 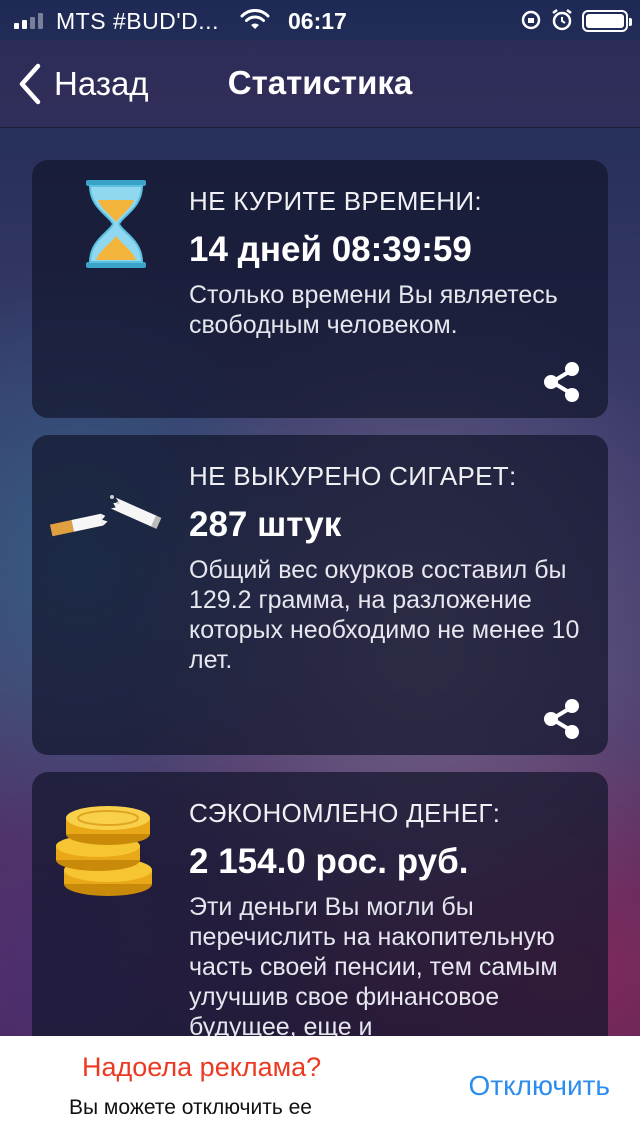 What do you see at coordinates (330, 249) in the screenshot?
I see `stat-value: 14 дней 08:39:59` at bounding box center [330, 249].